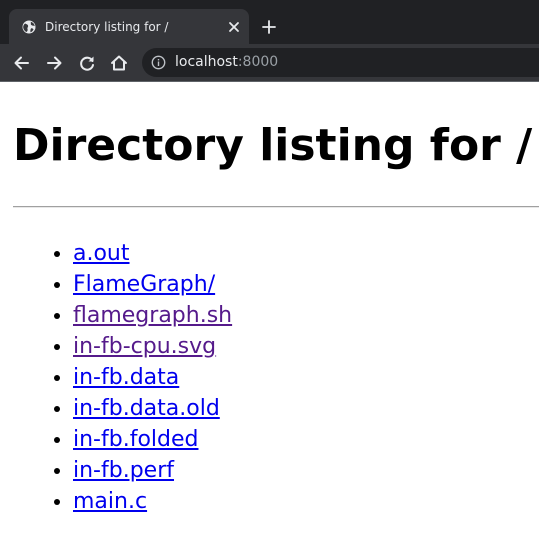 The height and width of the screenshot is (540, 539). I want to click on globe-icon, so click(29, 27).